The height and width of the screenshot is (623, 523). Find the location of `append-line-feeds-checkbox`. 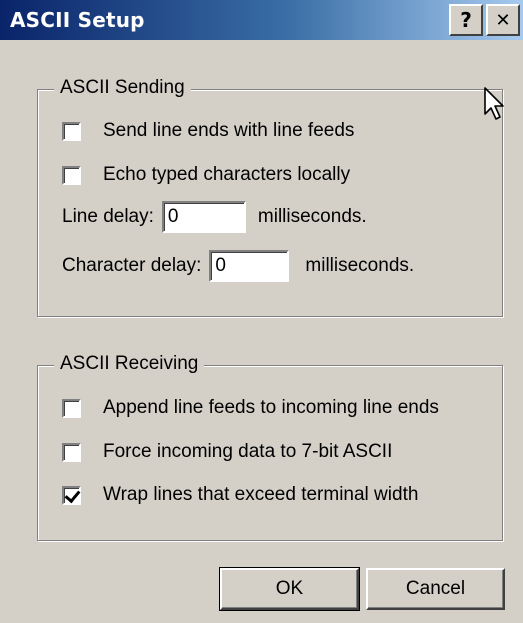

append-line-feeds-checkbox is located at coordinates (71, 408).